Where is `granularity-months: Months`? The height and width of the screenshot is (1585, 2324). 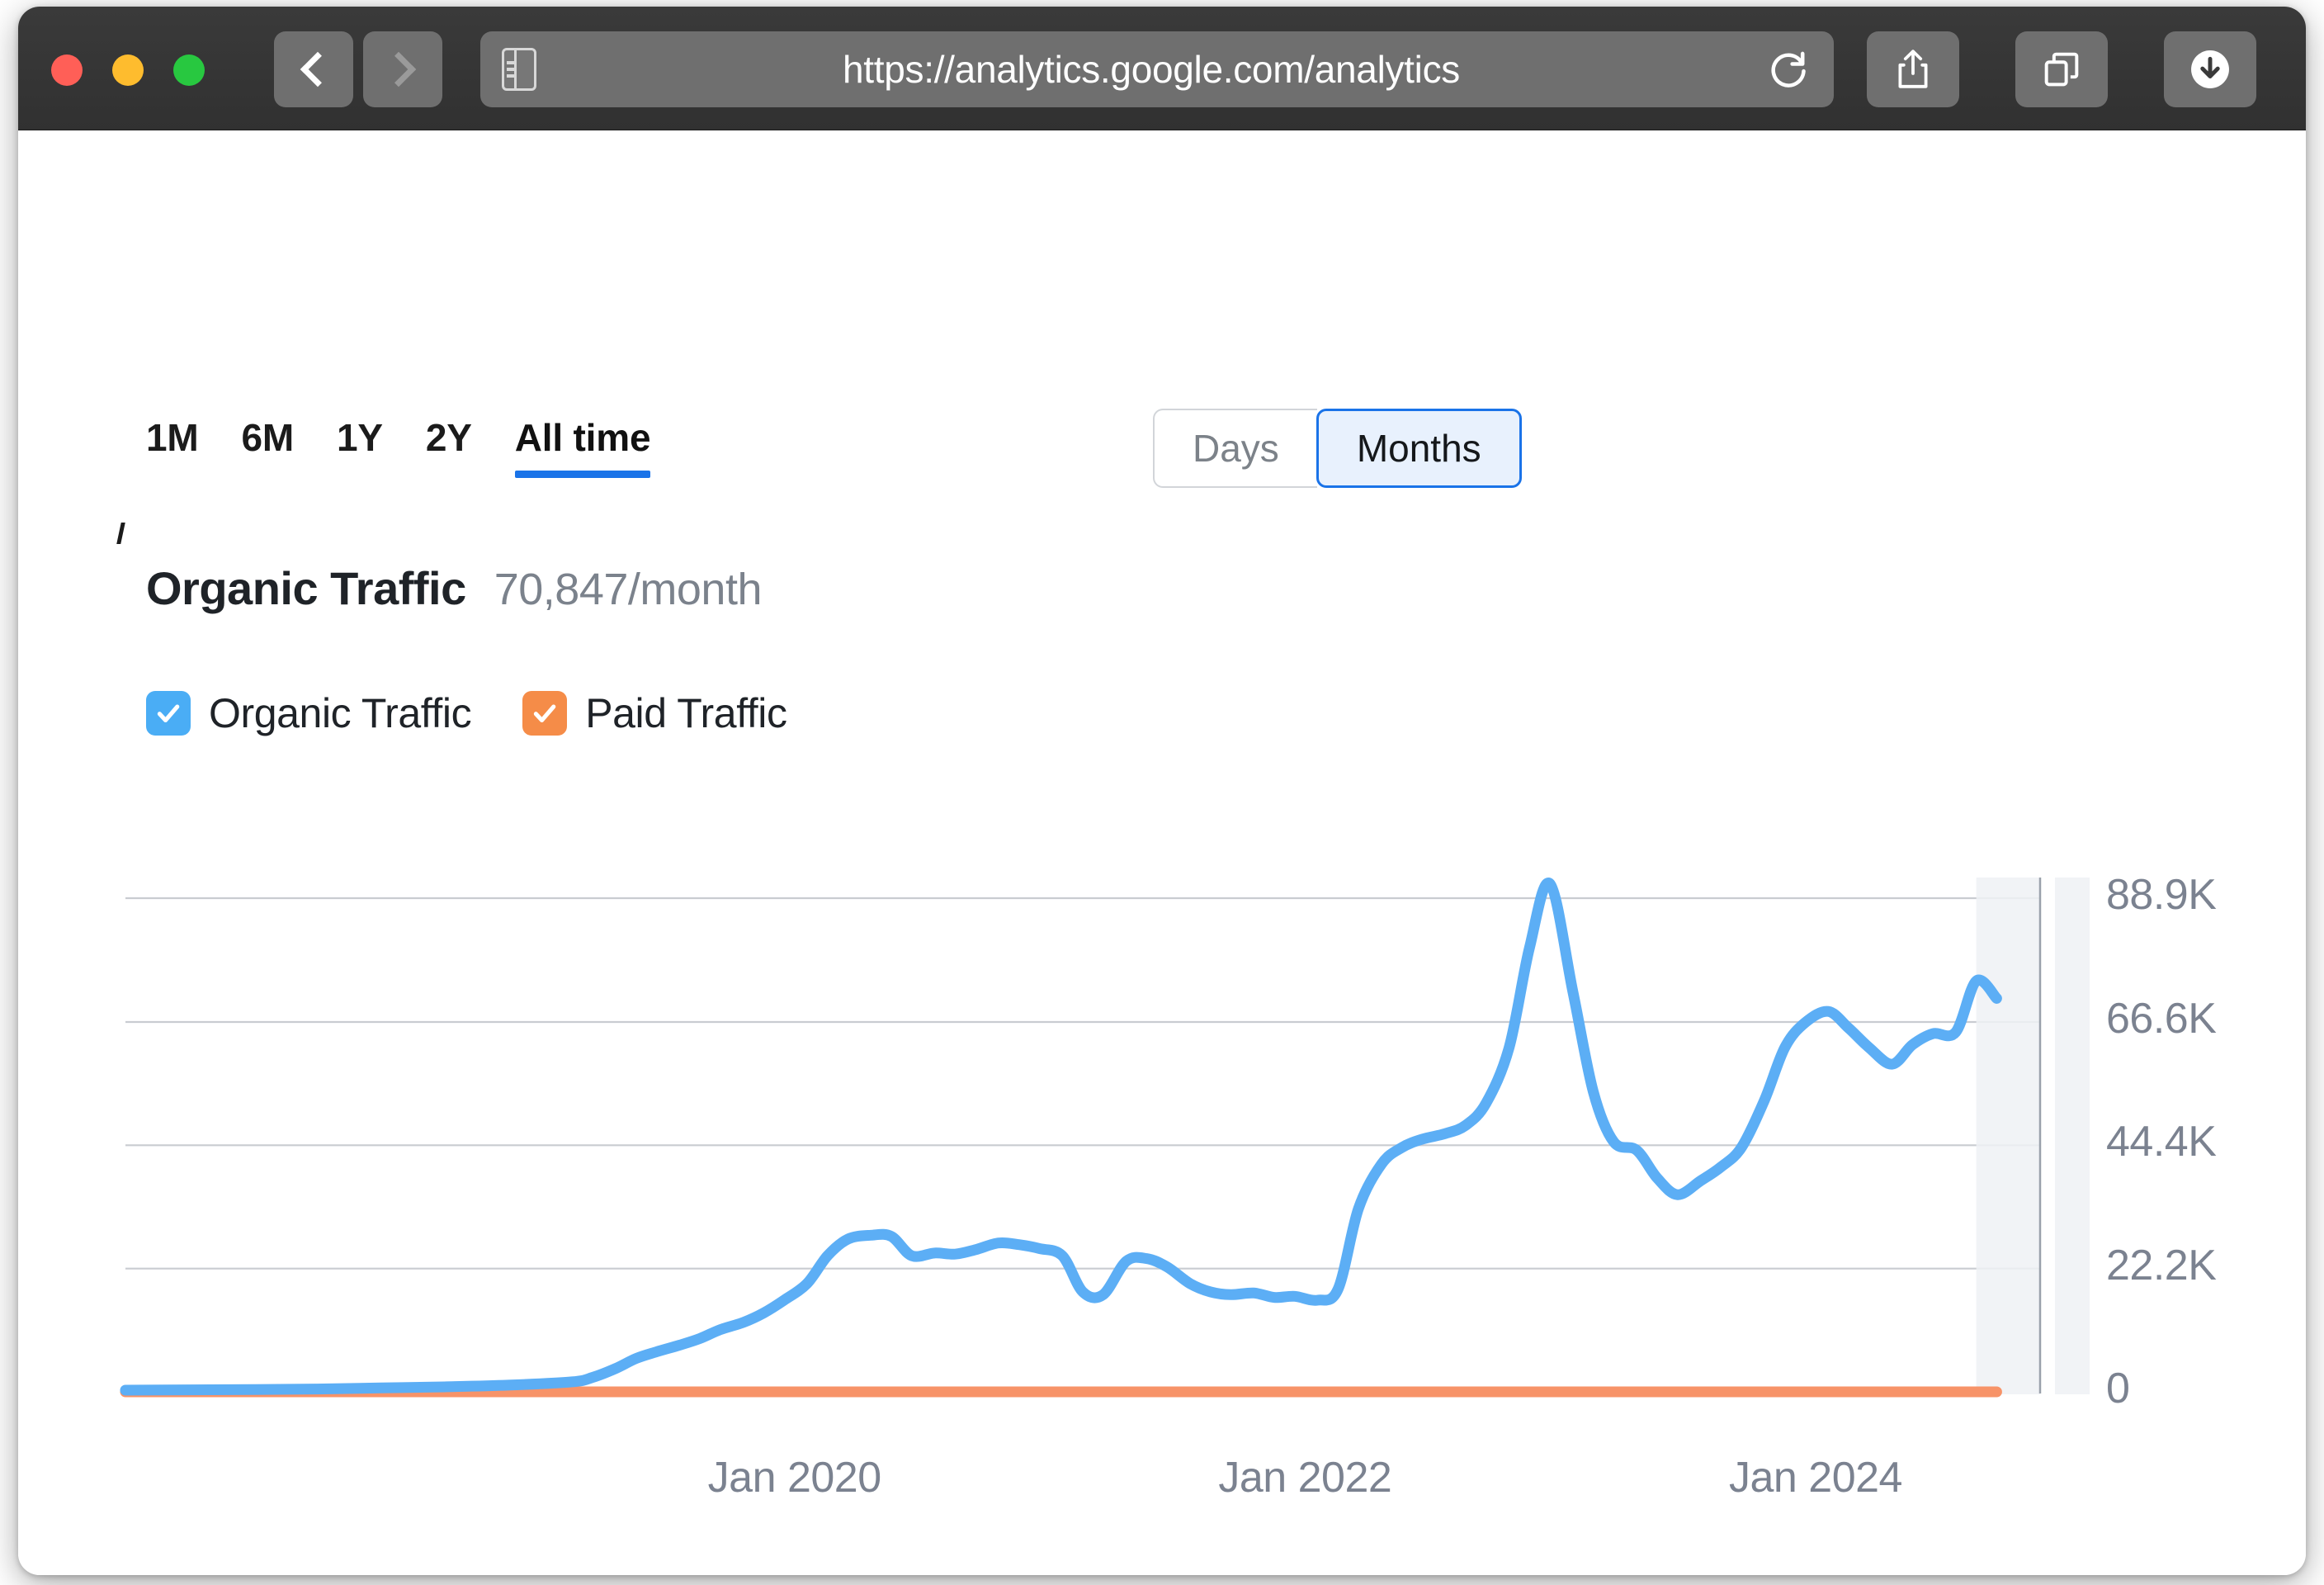
granularity-months: Months is located at coordinates (1419, 448).